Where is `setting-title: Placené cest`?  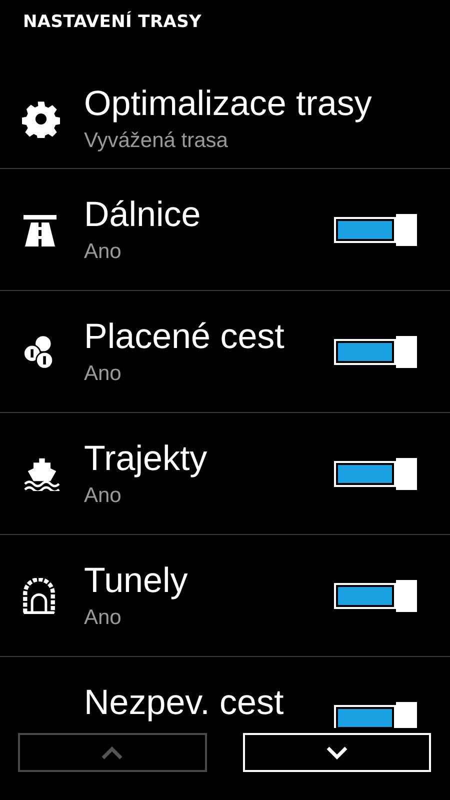
setting-title: Placené cest is located at coordinates (197, 336).